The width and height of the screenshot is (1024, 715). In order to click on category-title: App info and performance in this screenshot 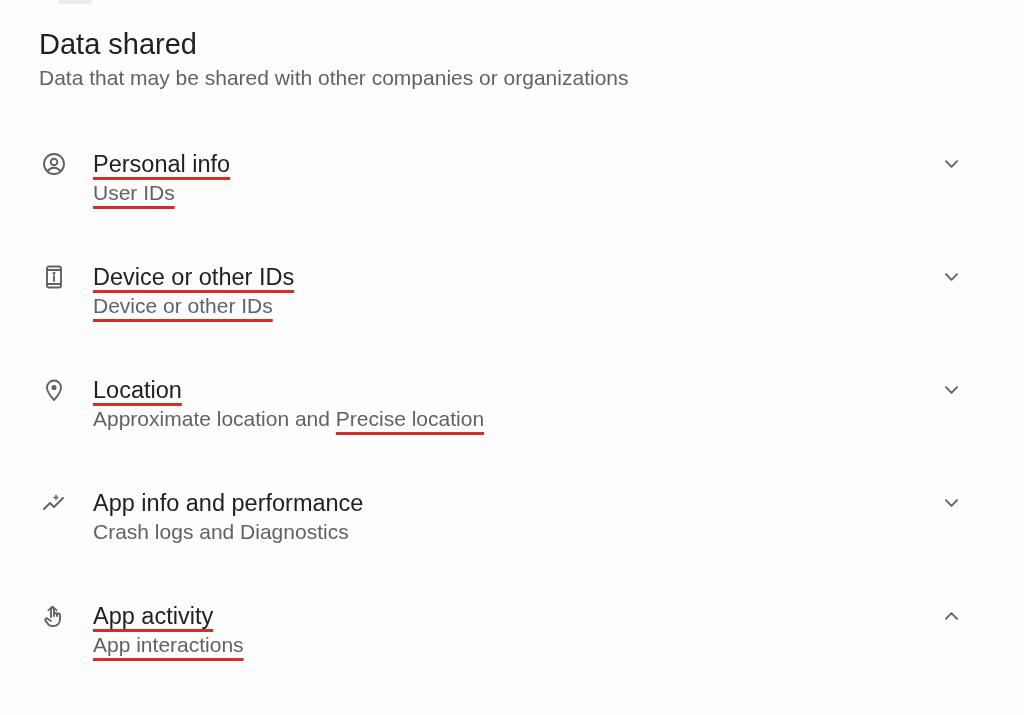, I will do `click(228, 503)`.